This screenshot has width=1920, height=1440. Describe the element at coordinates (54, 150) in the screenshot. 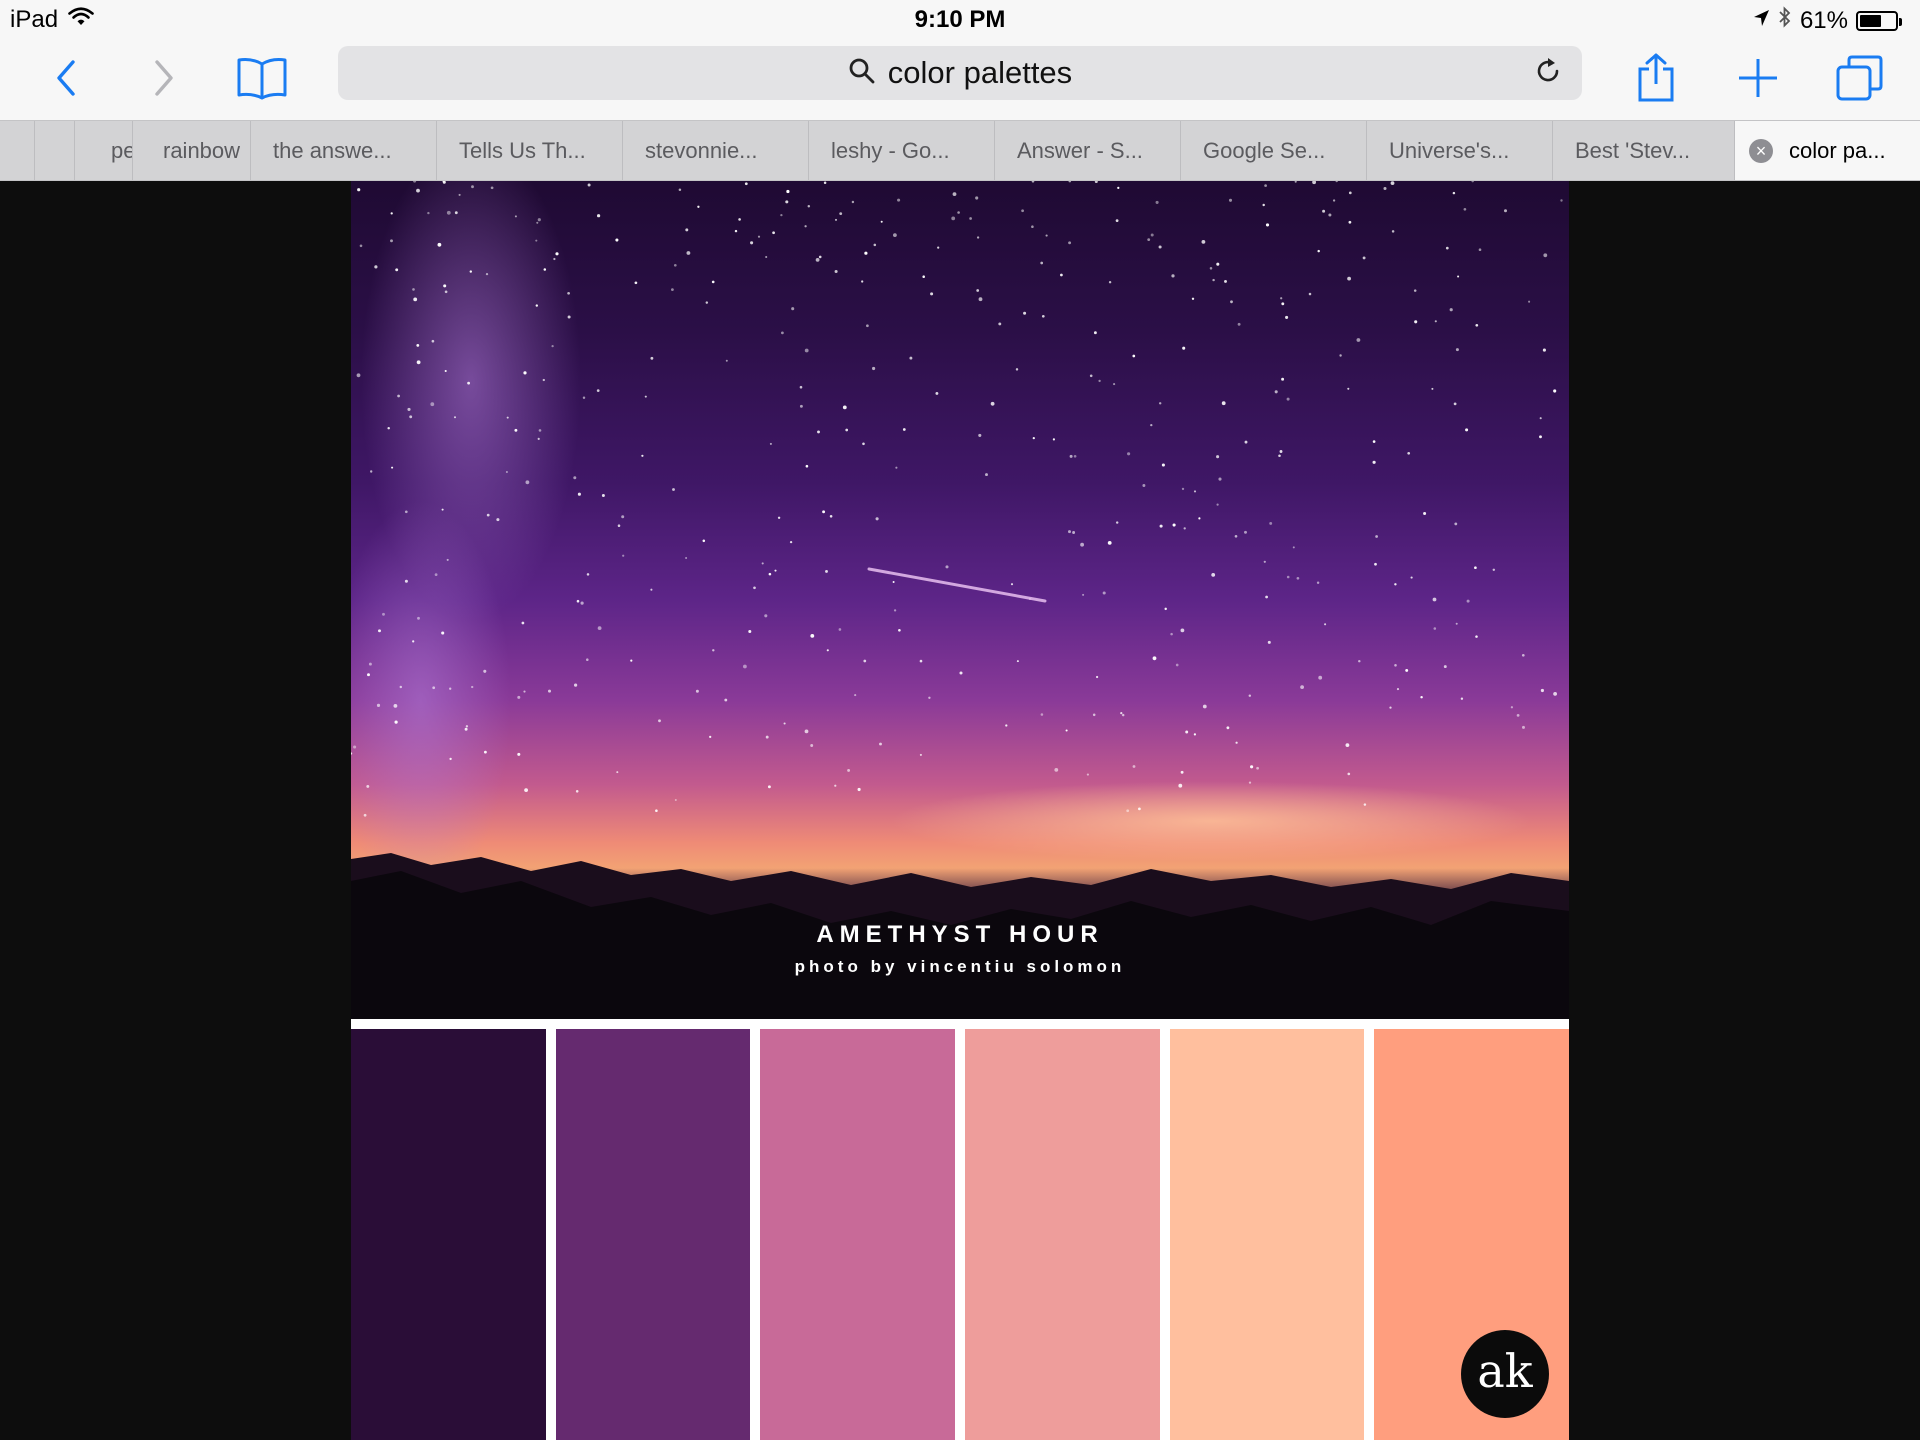

I see `tab` at that location.